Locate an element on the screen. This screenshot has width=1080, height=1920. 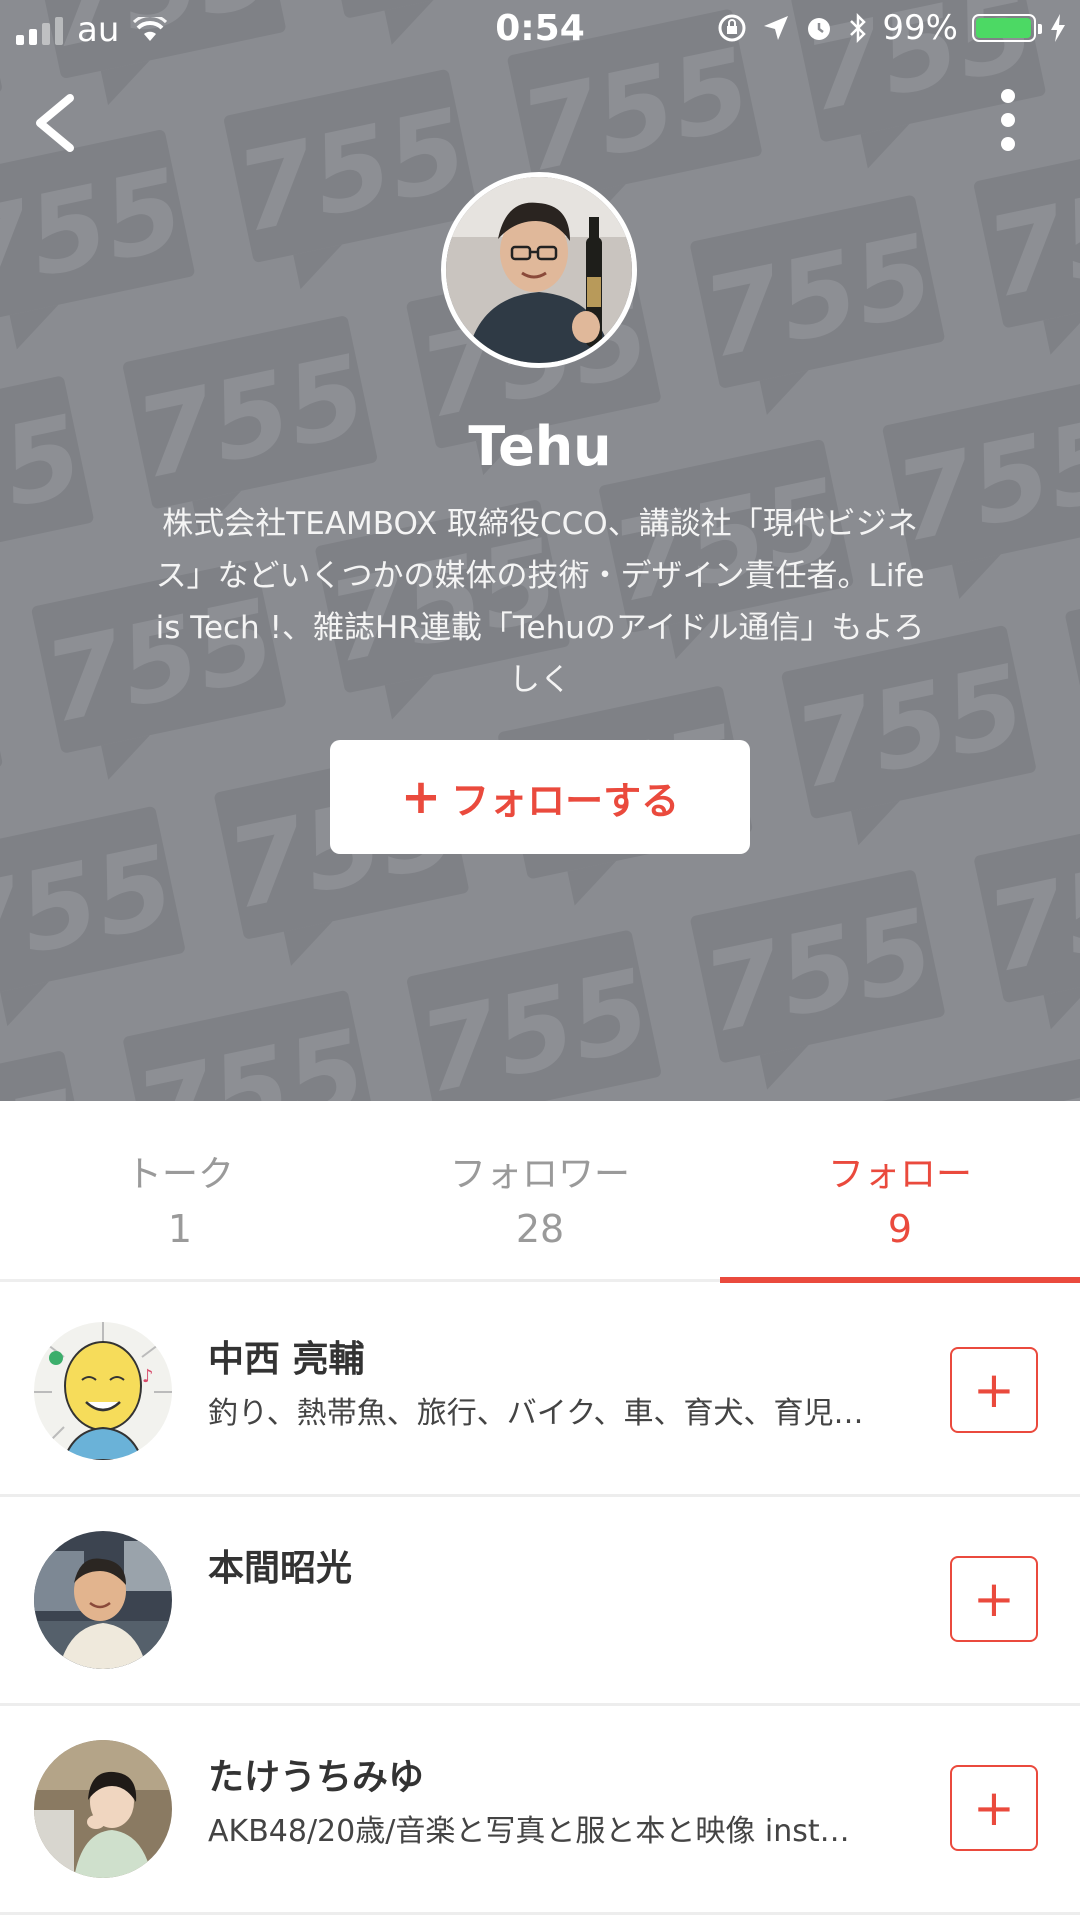
follow-button: + フォローする is located at coordinates (540, 797).